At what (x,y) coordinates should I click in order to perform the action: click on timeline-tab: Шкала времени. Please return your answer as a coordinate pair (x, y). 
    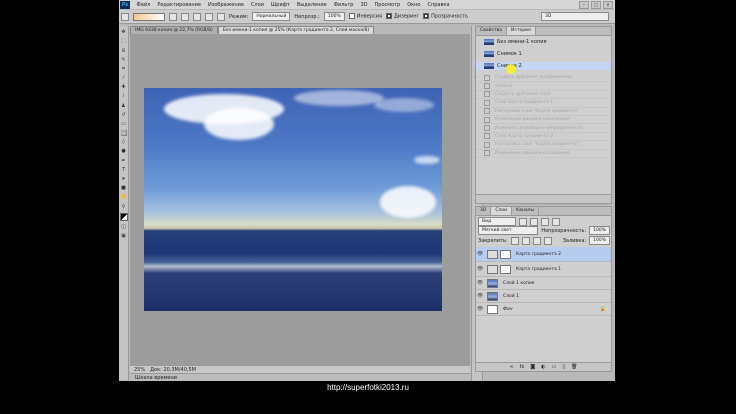
    Looking at the image, I should click on (300, 377).